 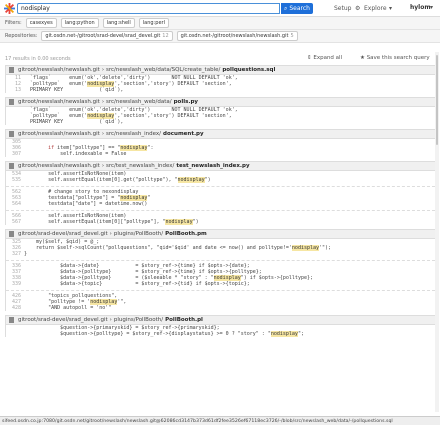 I want to click on file-path: src/test_newslash_index/, so click(x=140, y=166).